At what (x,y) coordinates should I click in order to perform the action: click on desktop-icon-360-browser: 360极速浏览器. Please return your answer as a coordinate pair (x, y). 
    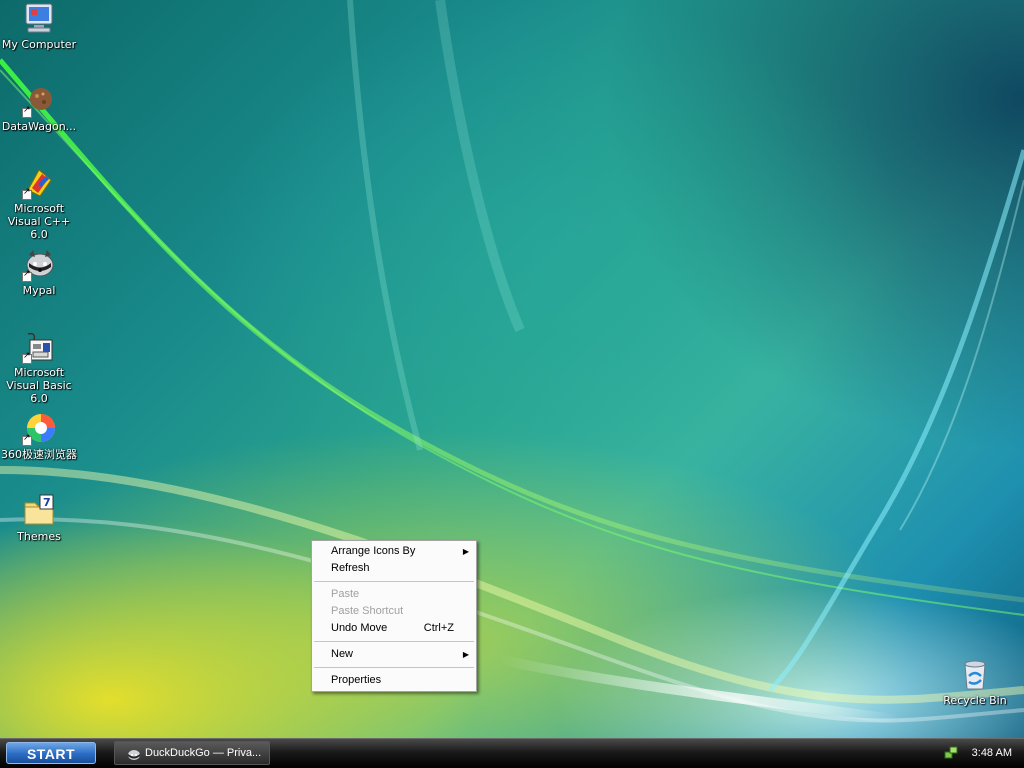
    Looking at the image, I should click on (39, 436).